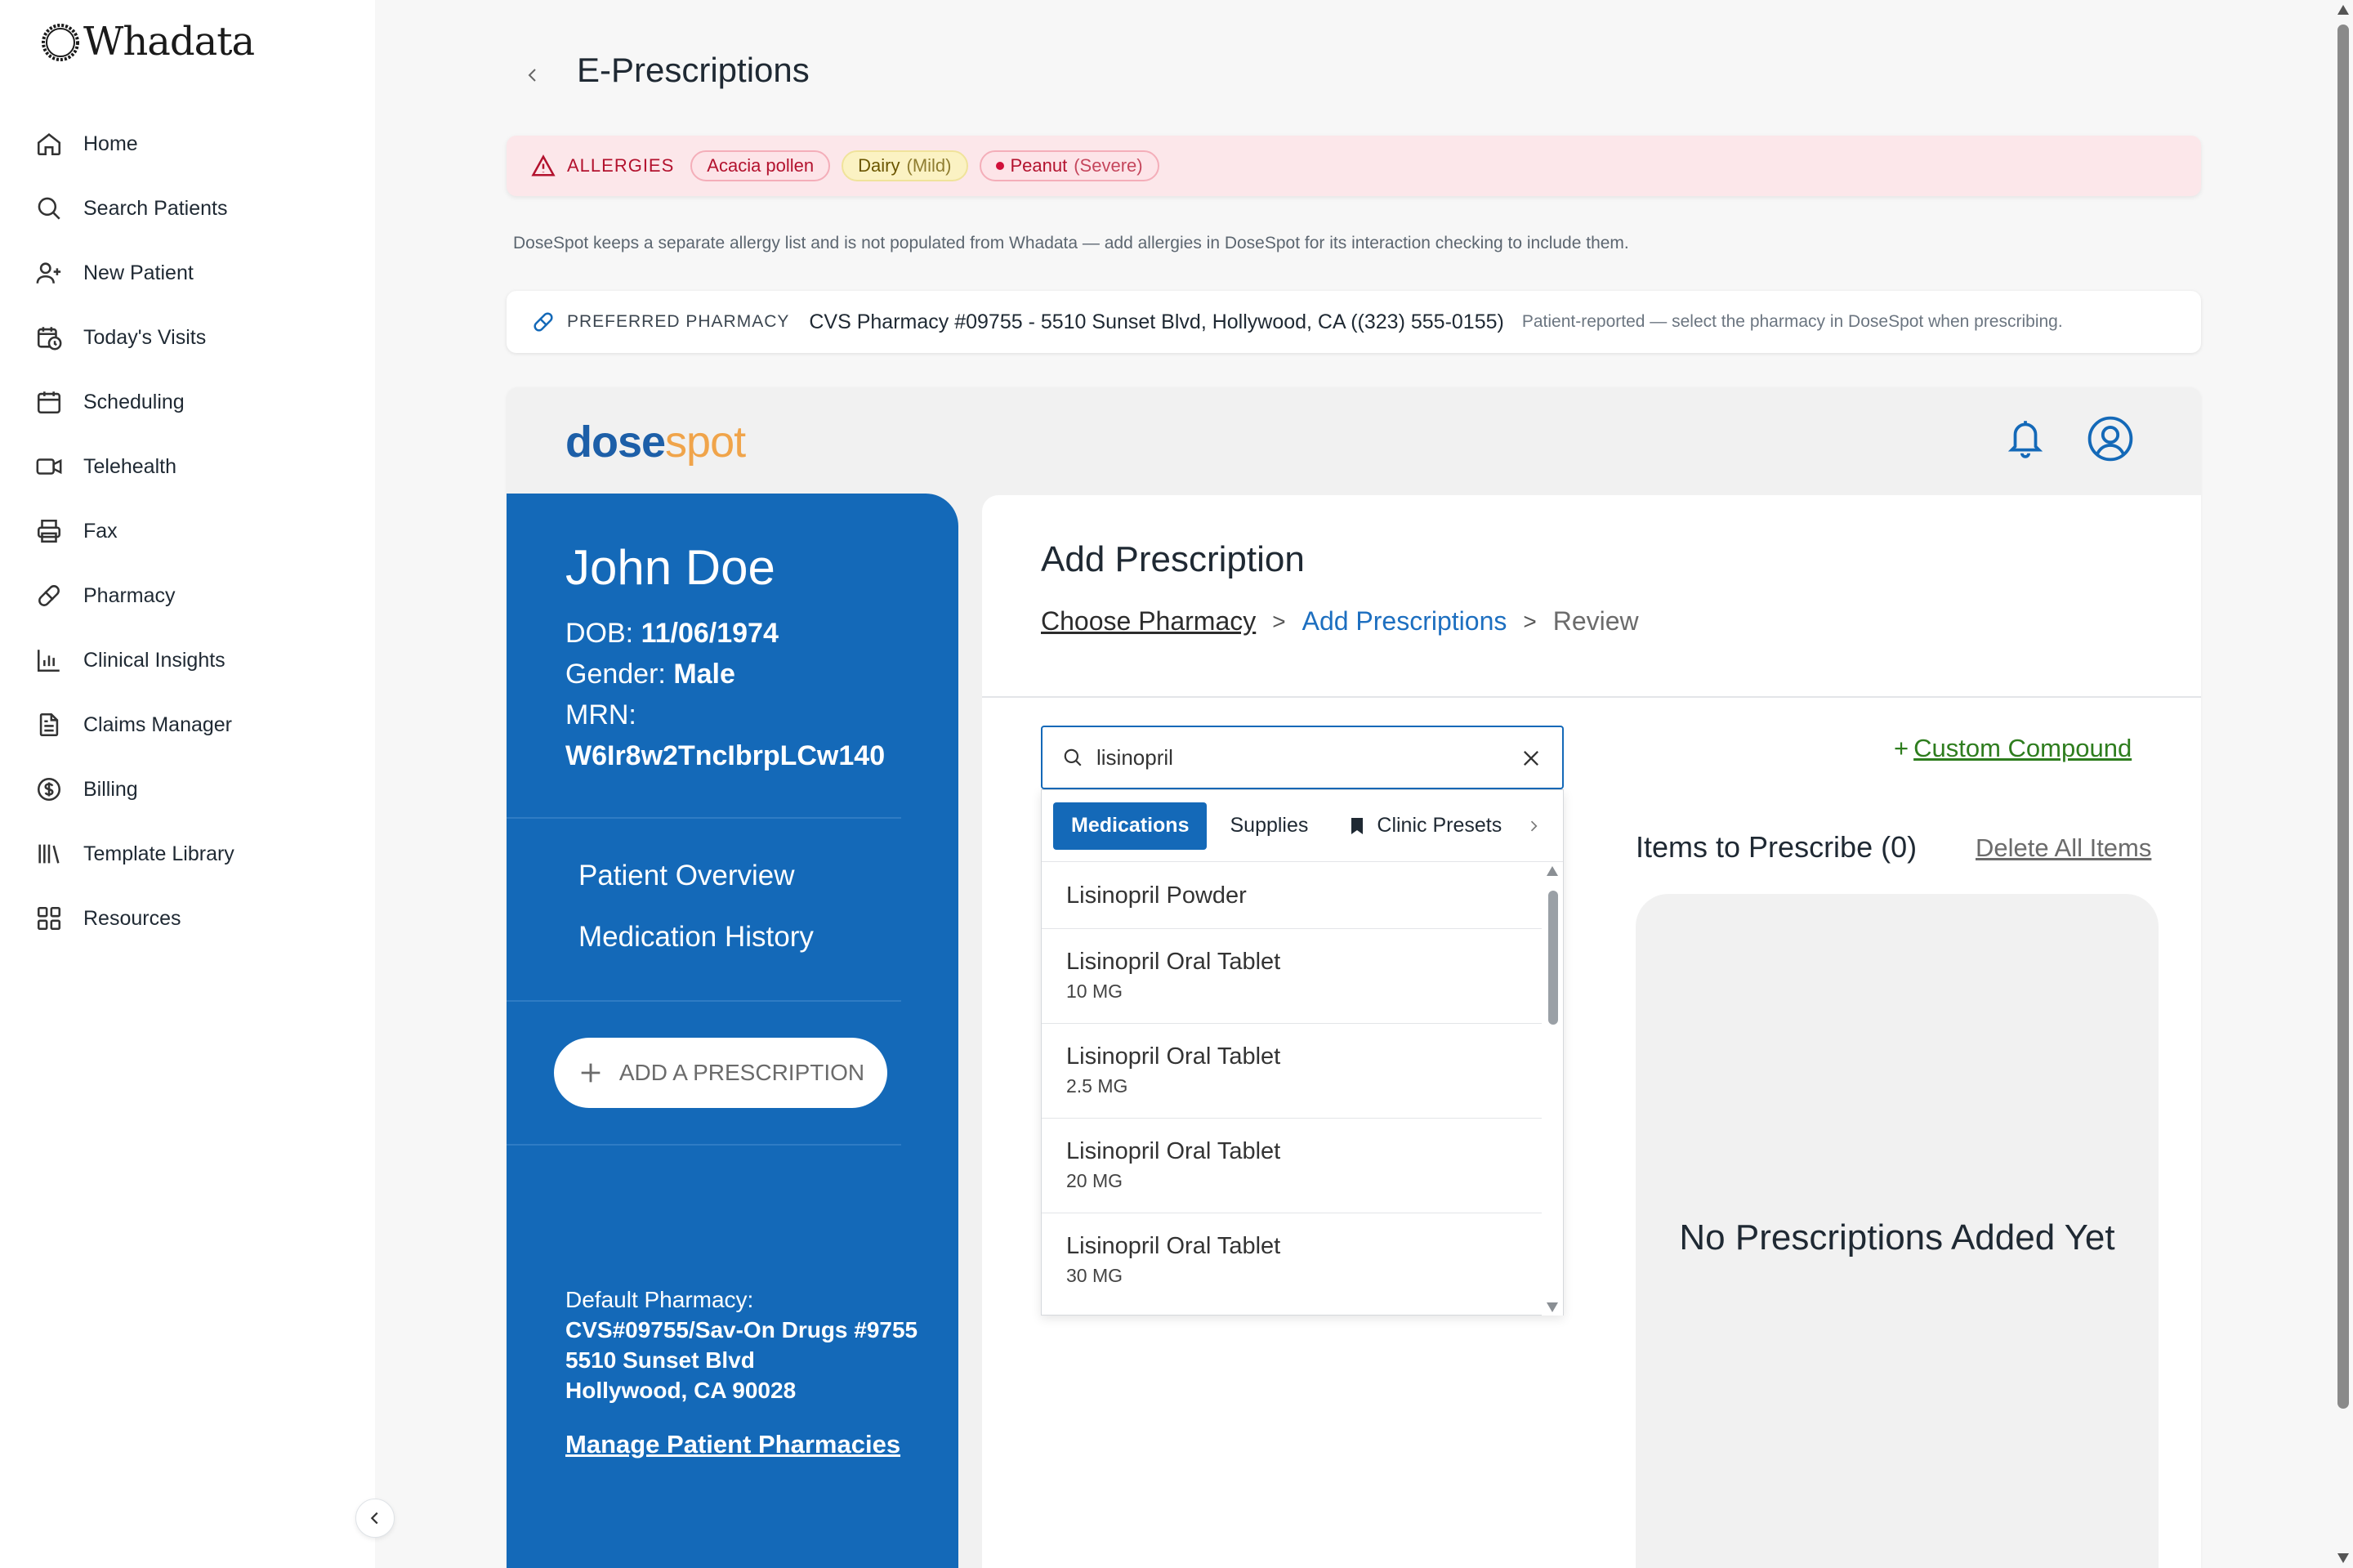 This screenshot has height=1568, width=2353. I want to click on printer-icon, so click(49, 531).